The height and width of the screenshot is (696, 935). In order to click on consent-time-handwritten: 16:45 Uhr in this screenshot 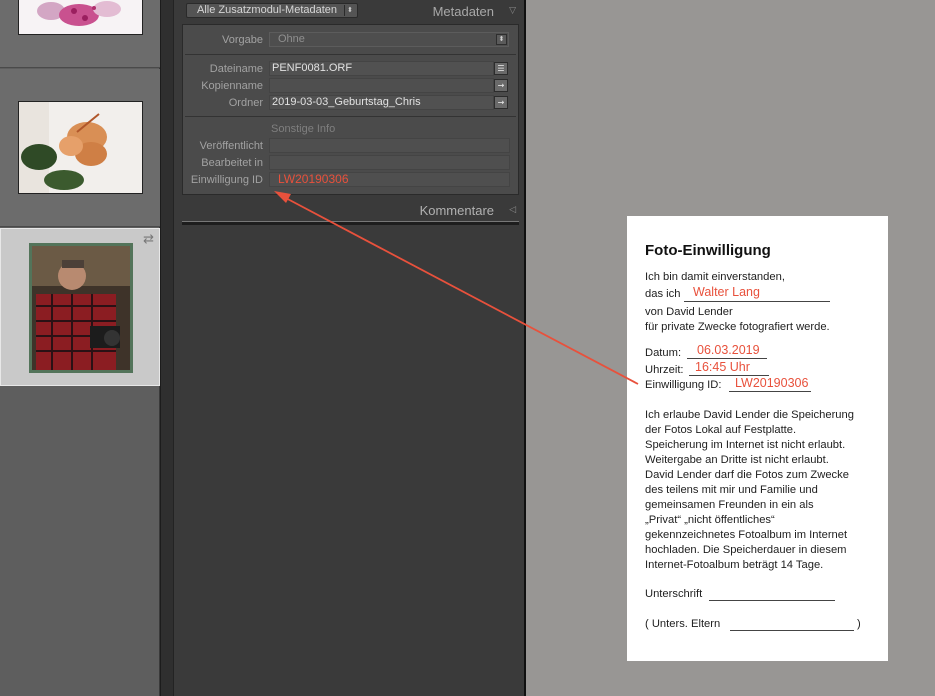, I will do `click(722, 367)`.